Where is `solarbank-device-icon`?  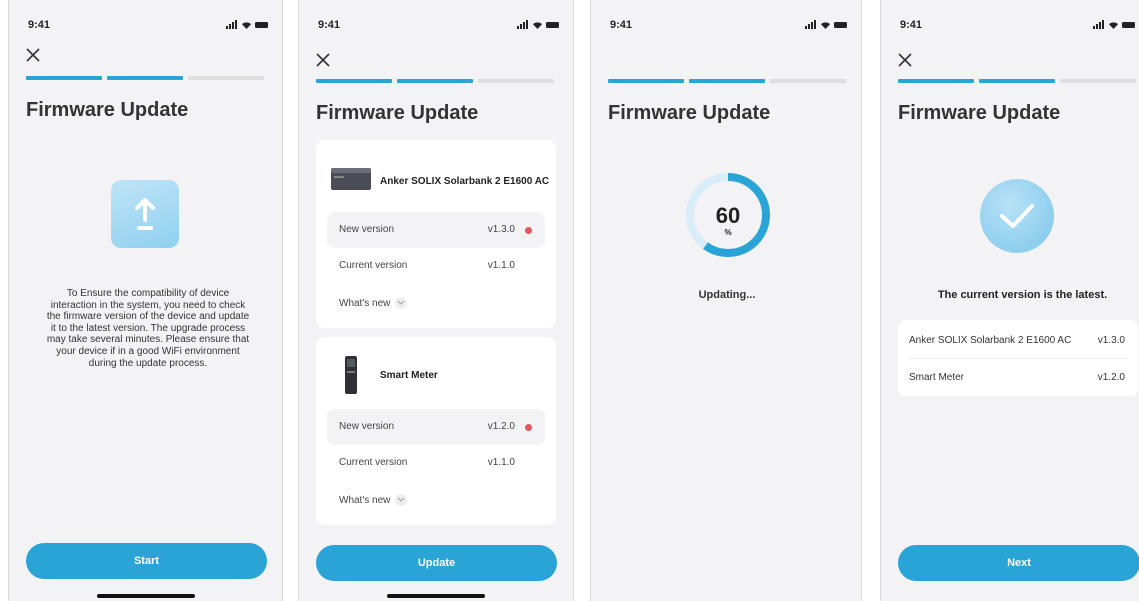 solarbank-device-icon is located at coordinates (351, 181).